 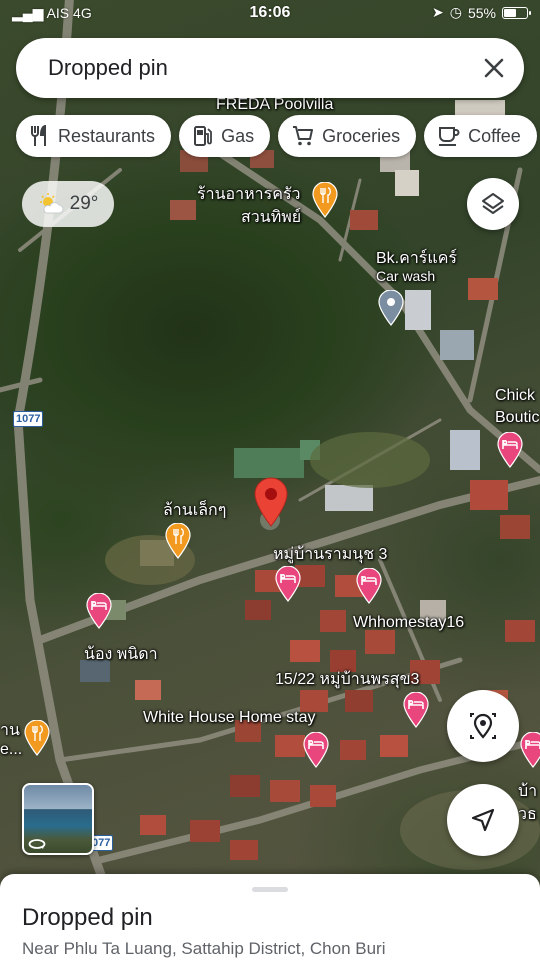 What do you see at coordinates (449, 136) in the screenshot?
I see `coffee-cup-icon` at bounding box center [449, 136].